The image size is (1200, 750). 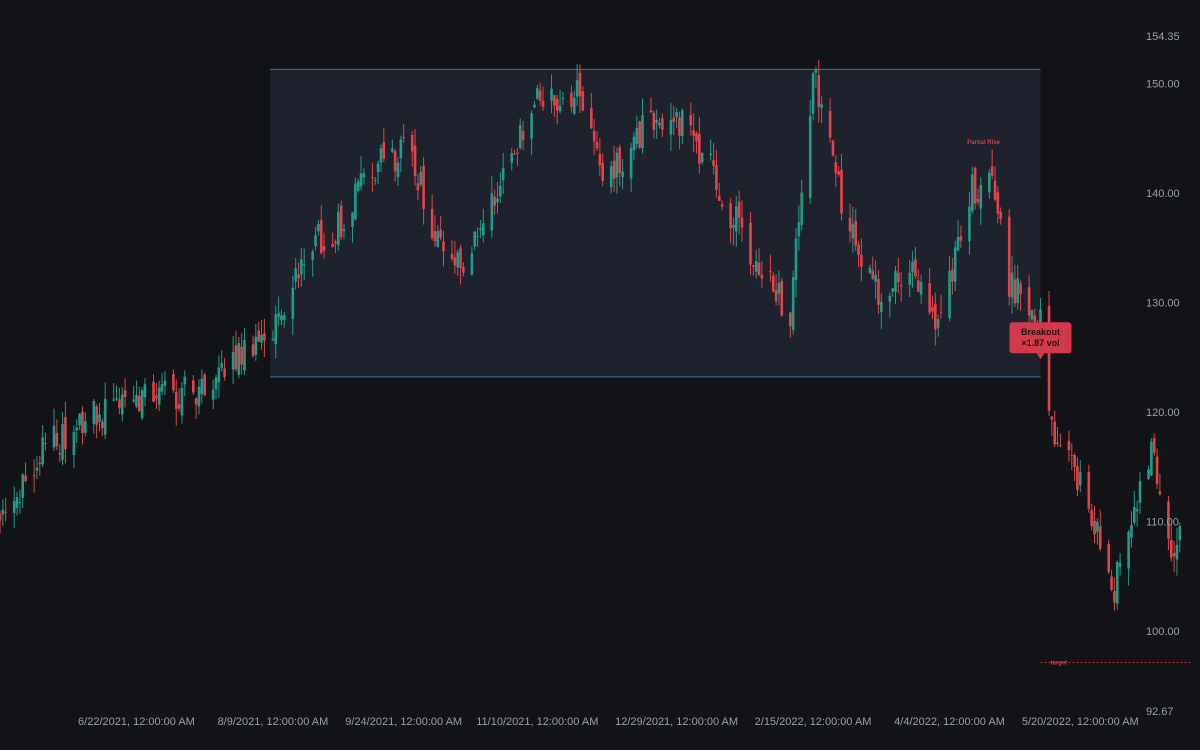 I want to click on x-tick-label: 9/24/2021, 12:00:00 AM, so click(x=403, y=722).